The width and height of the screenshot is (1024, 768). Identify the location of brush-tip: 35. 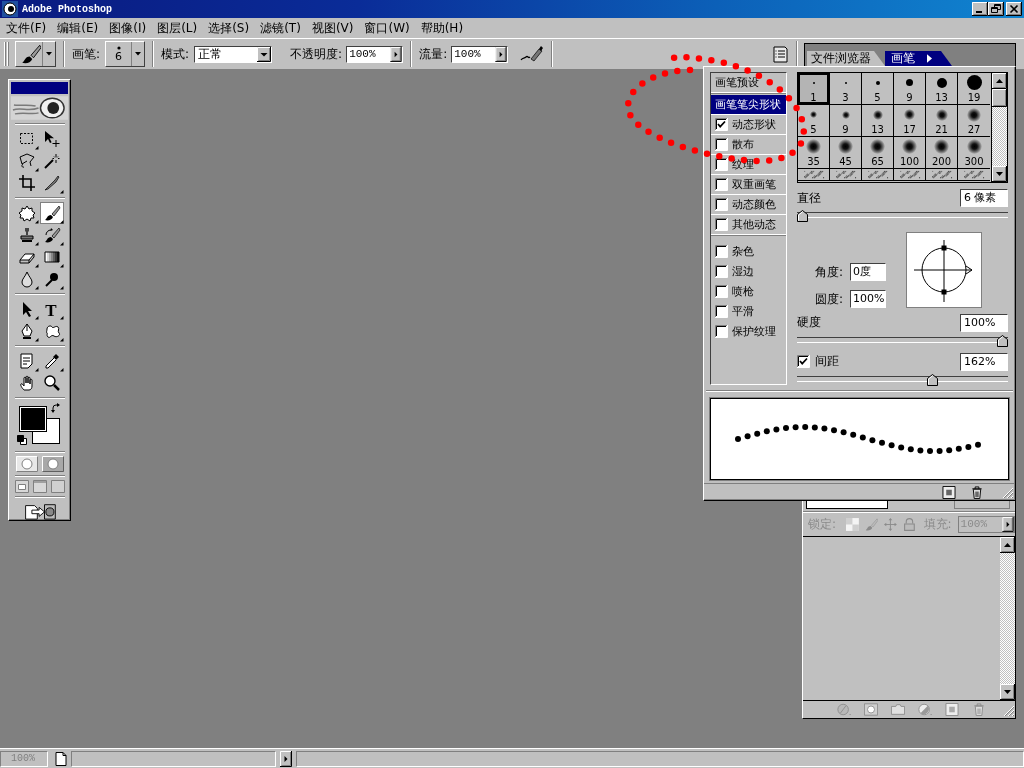
(814, 153).